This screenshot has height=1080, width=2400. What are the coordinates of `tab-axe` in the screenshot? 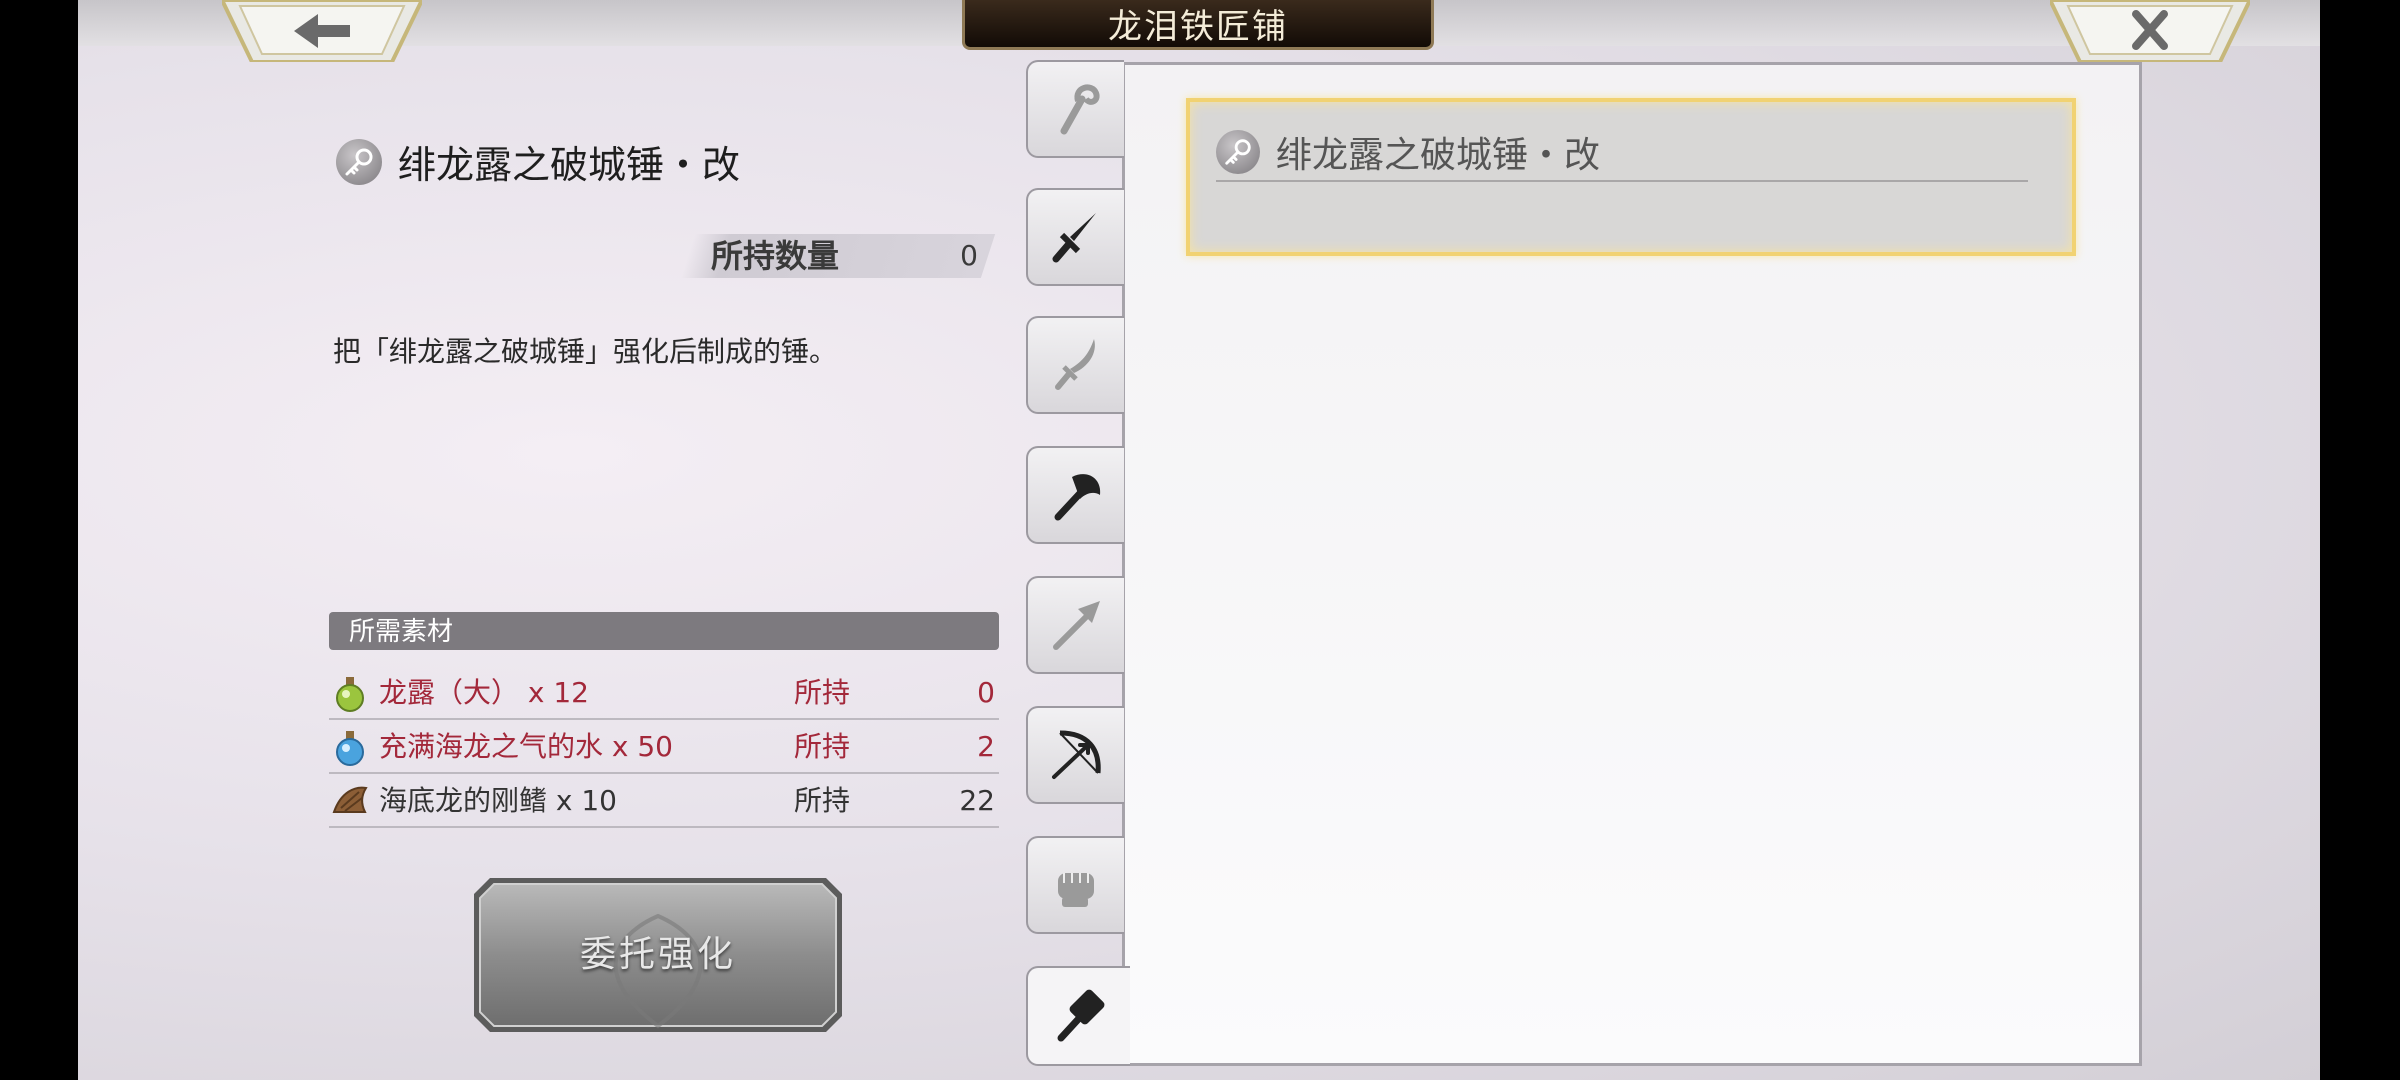 It's located at (1075, 495).